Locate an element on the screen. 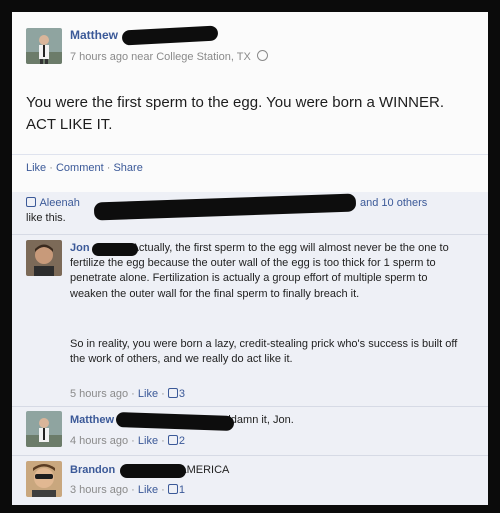 The height and width of the screenshot is (513, 500). post-actions: Like · Comment · Share is located at coordinates (84, 168).